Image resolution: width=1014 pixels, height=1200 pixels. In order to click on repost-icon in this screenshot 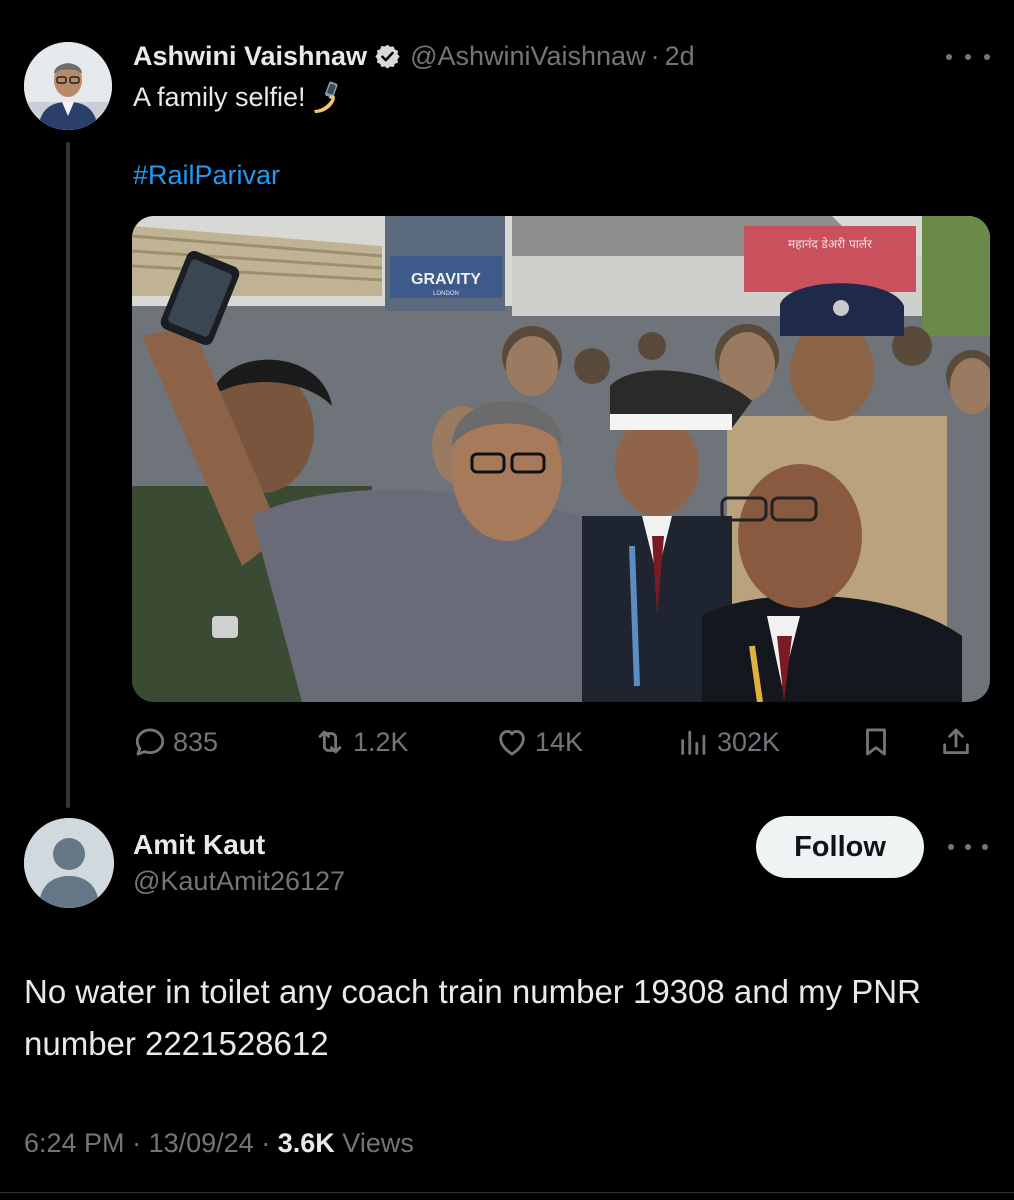, I will do `click(330, 742)`.